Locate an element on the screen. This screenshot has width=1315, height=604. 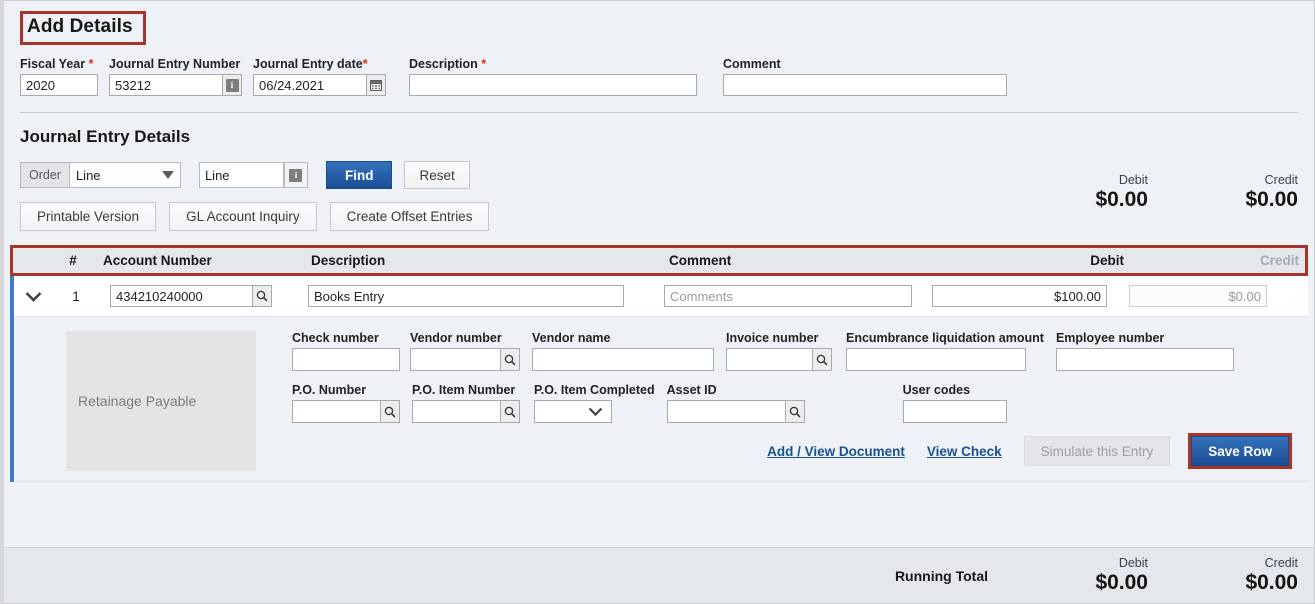
user-codes-input is located at coordinates (954, 411).